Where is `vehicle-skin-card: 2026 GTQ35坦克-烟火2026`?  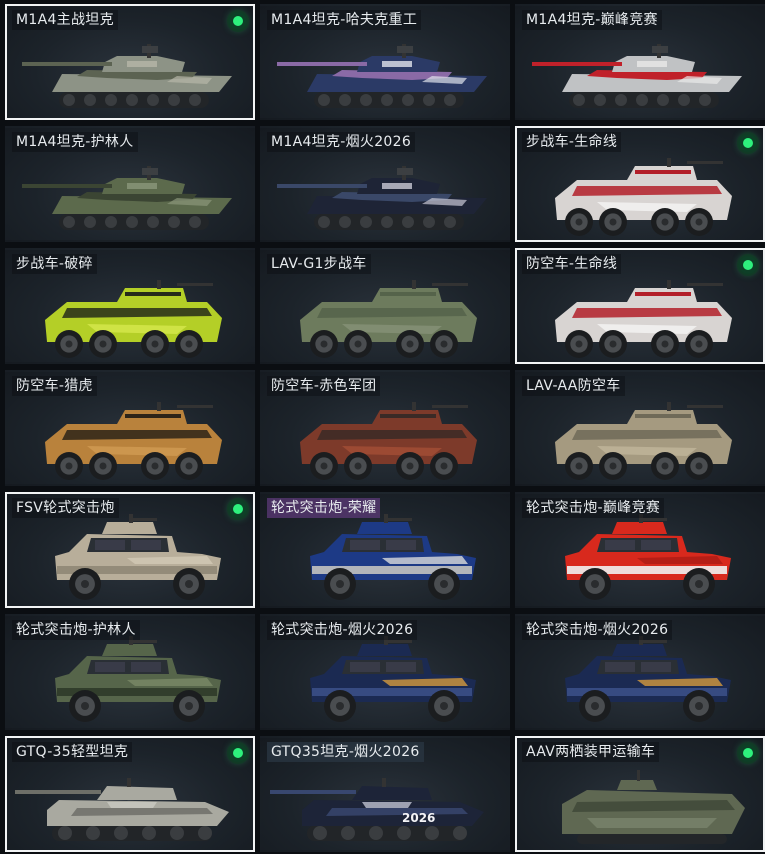
vehicle-skin-card: 2026 GTQ35坦克-烟火2026 is located at coordinates (385, 794).